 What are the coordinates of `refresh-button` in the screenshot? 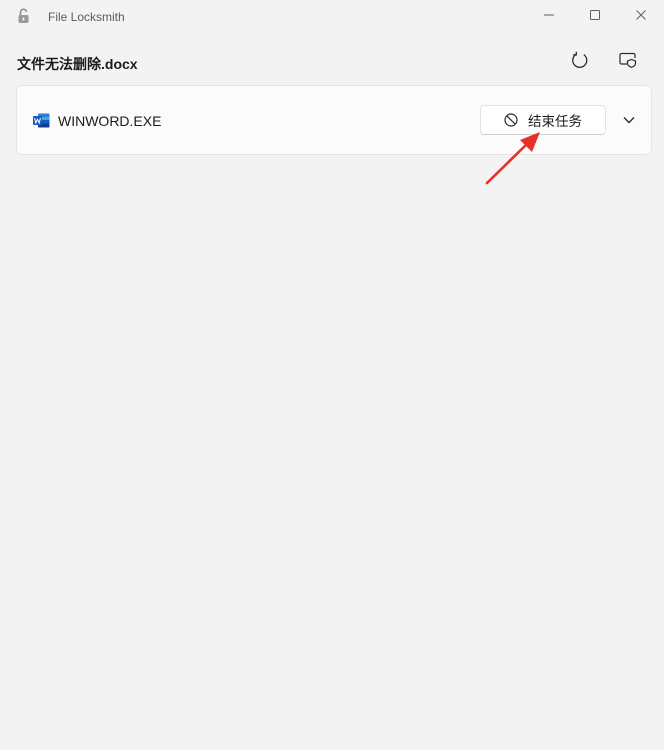 It's located at (580, 62).